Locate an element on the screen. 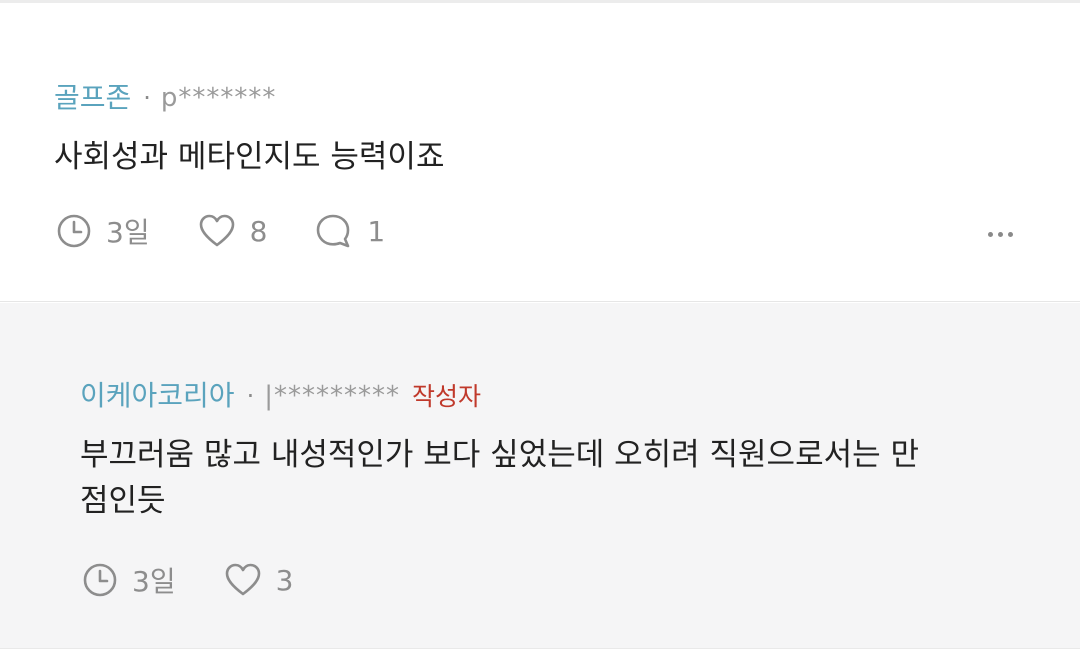 The width and height of the screenshot is (1080, 661). speech-bubble-icon is located at coordinates (333, 231).